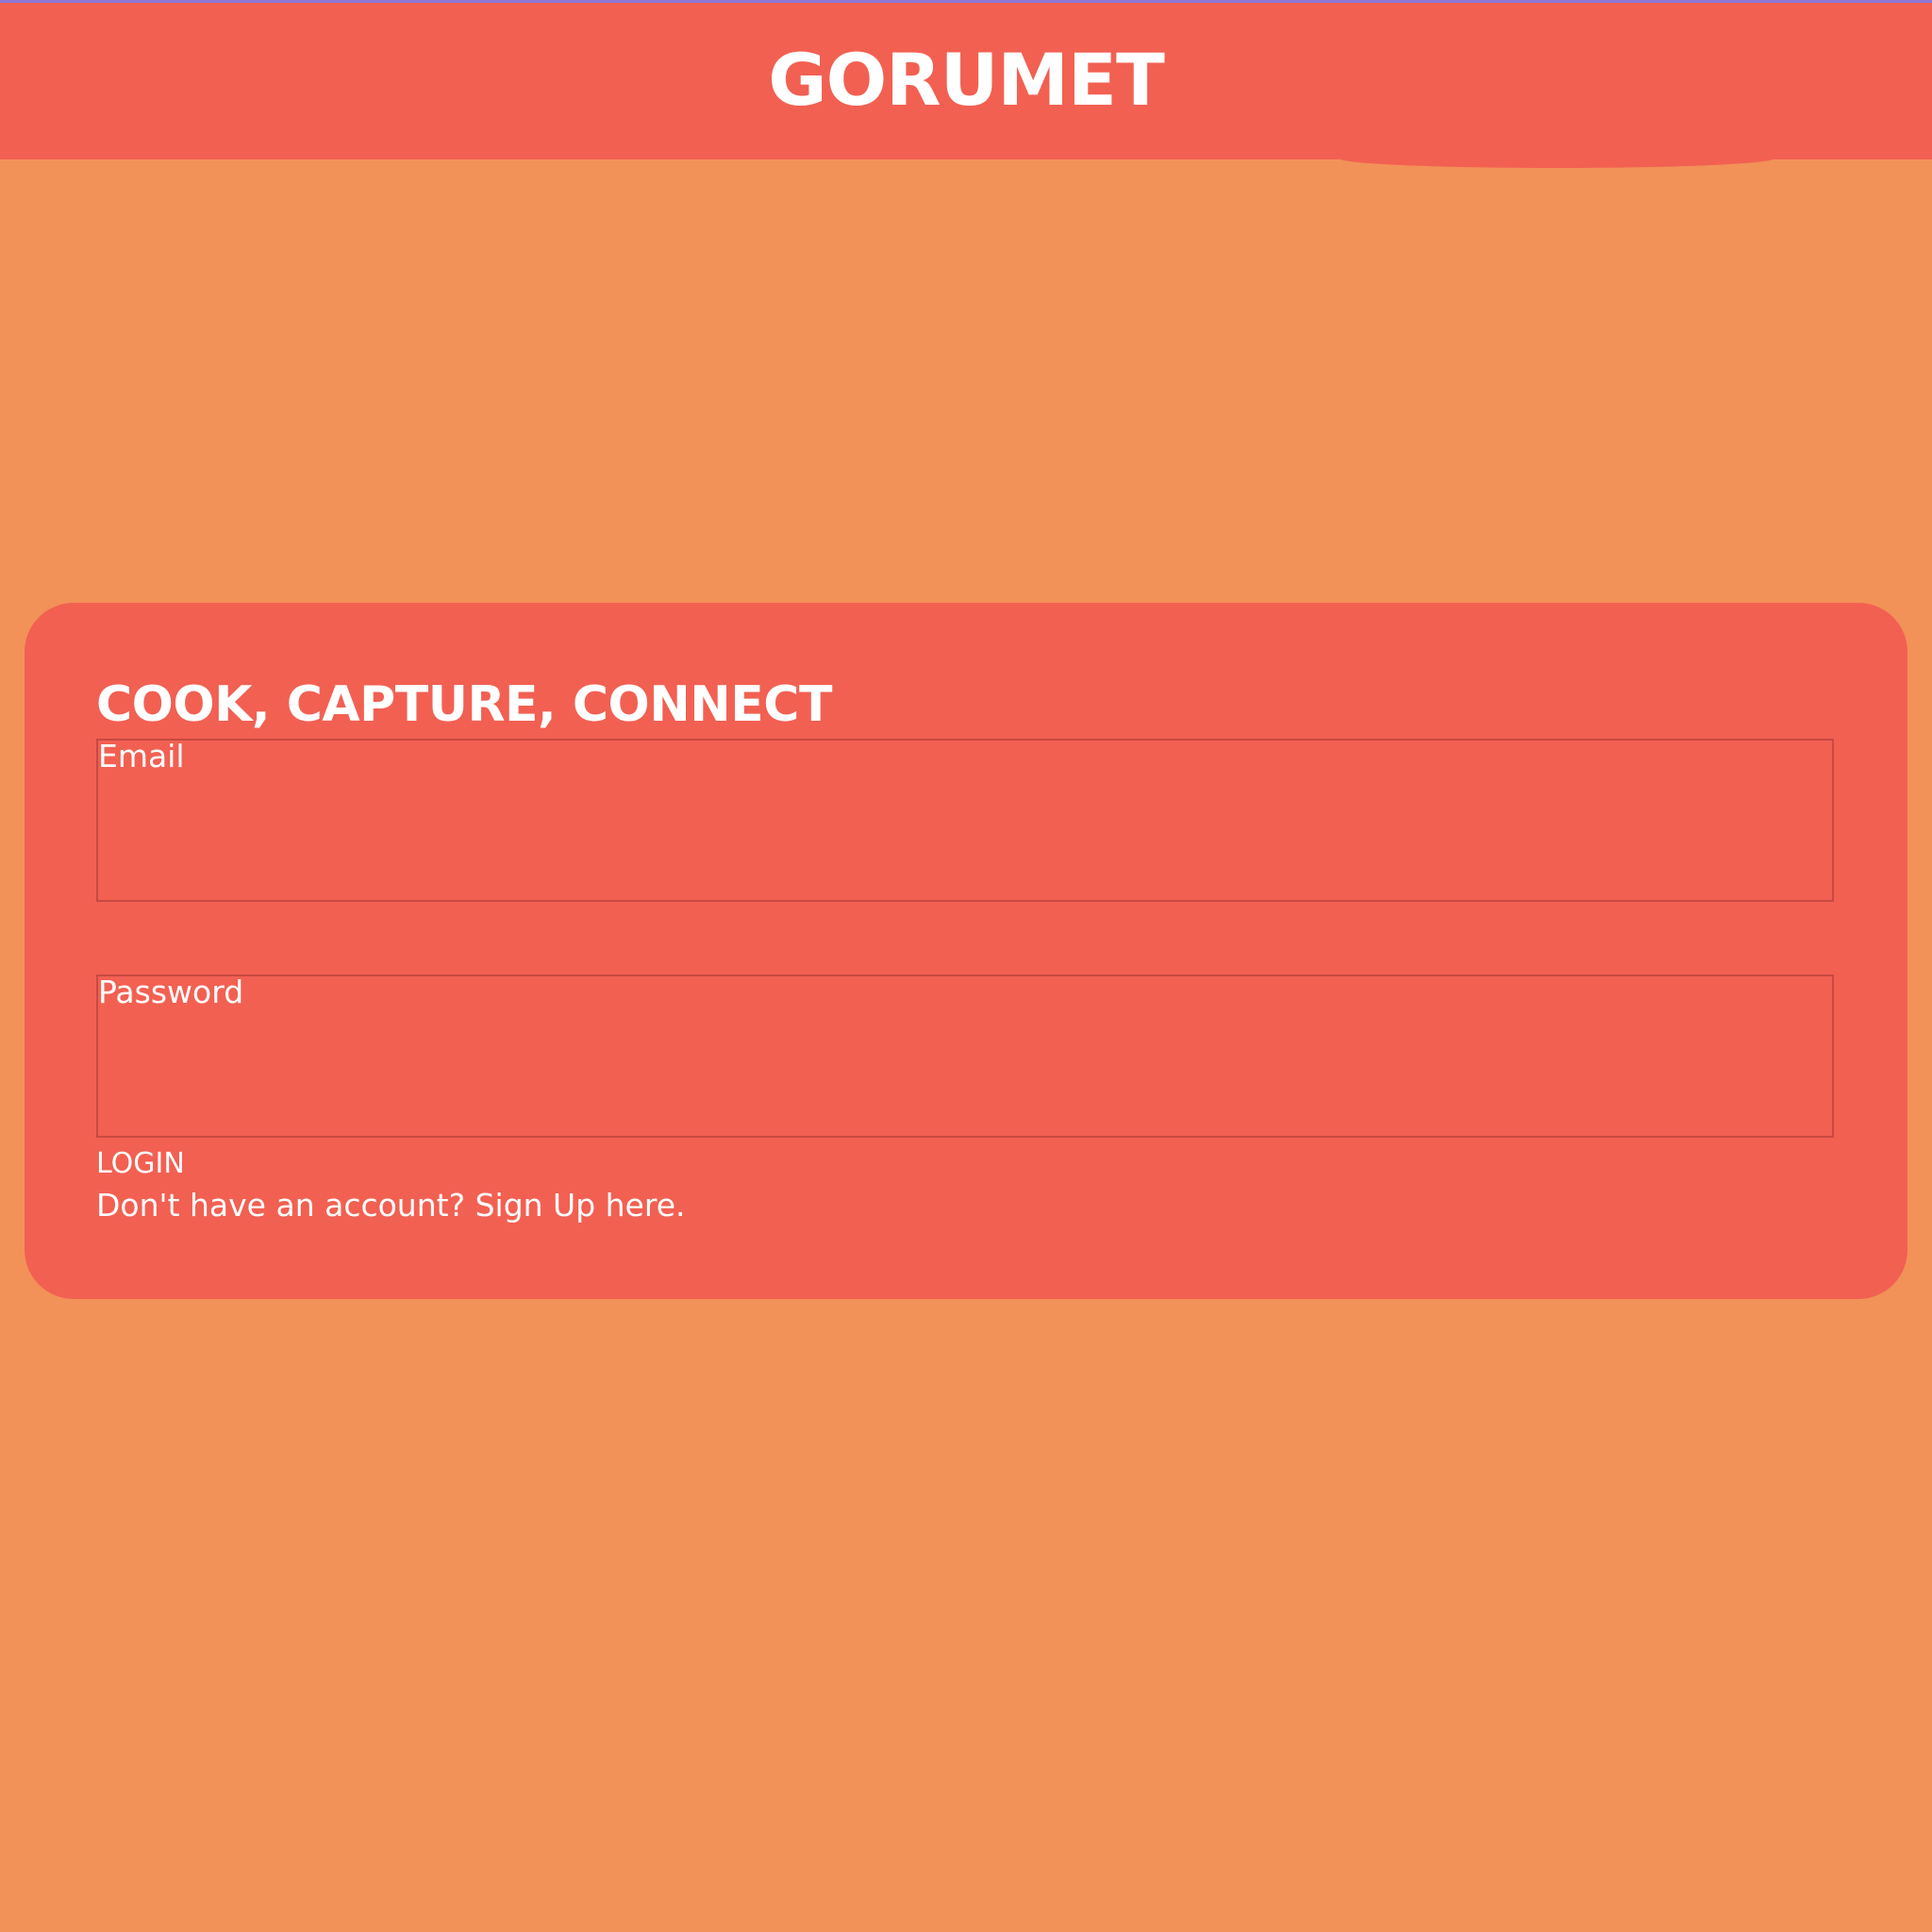  I want to click on password-label: Password, so click(171, 992).